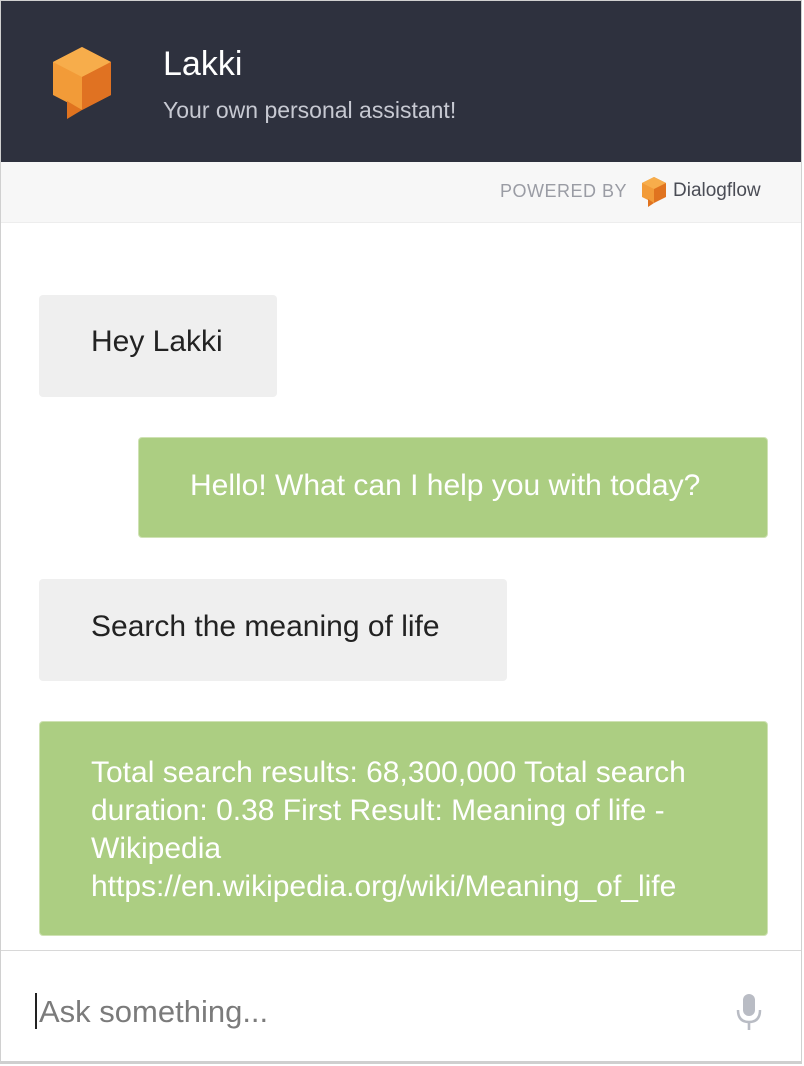  I want to click on microphone-icon, so click(749, 1012).